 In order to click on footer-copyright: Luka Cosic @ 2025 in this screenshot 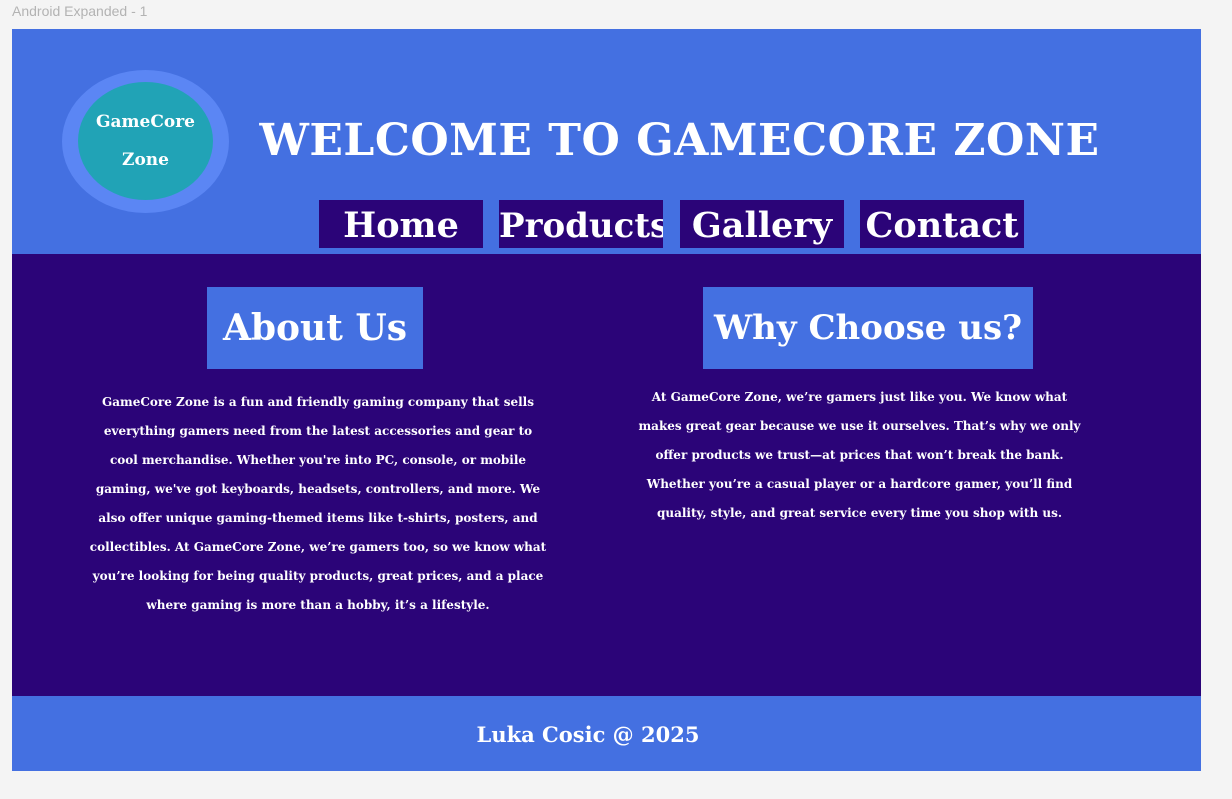, I will do `click(588, 734)`.